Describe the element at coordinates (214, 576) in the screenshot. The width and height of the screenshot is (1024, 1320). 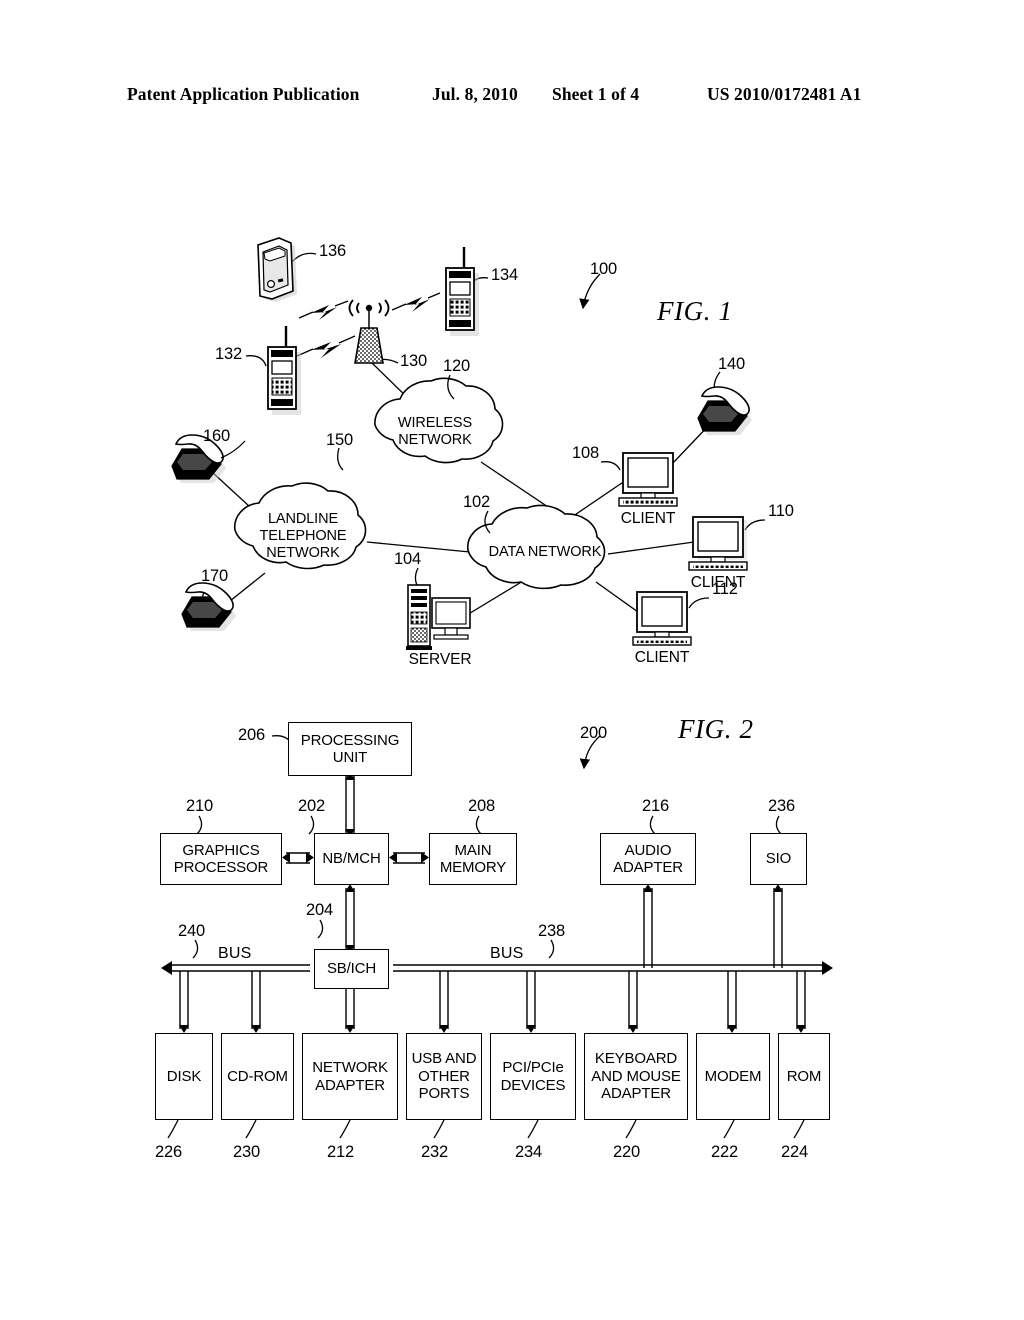
I see `ref-170: 170` at that location.